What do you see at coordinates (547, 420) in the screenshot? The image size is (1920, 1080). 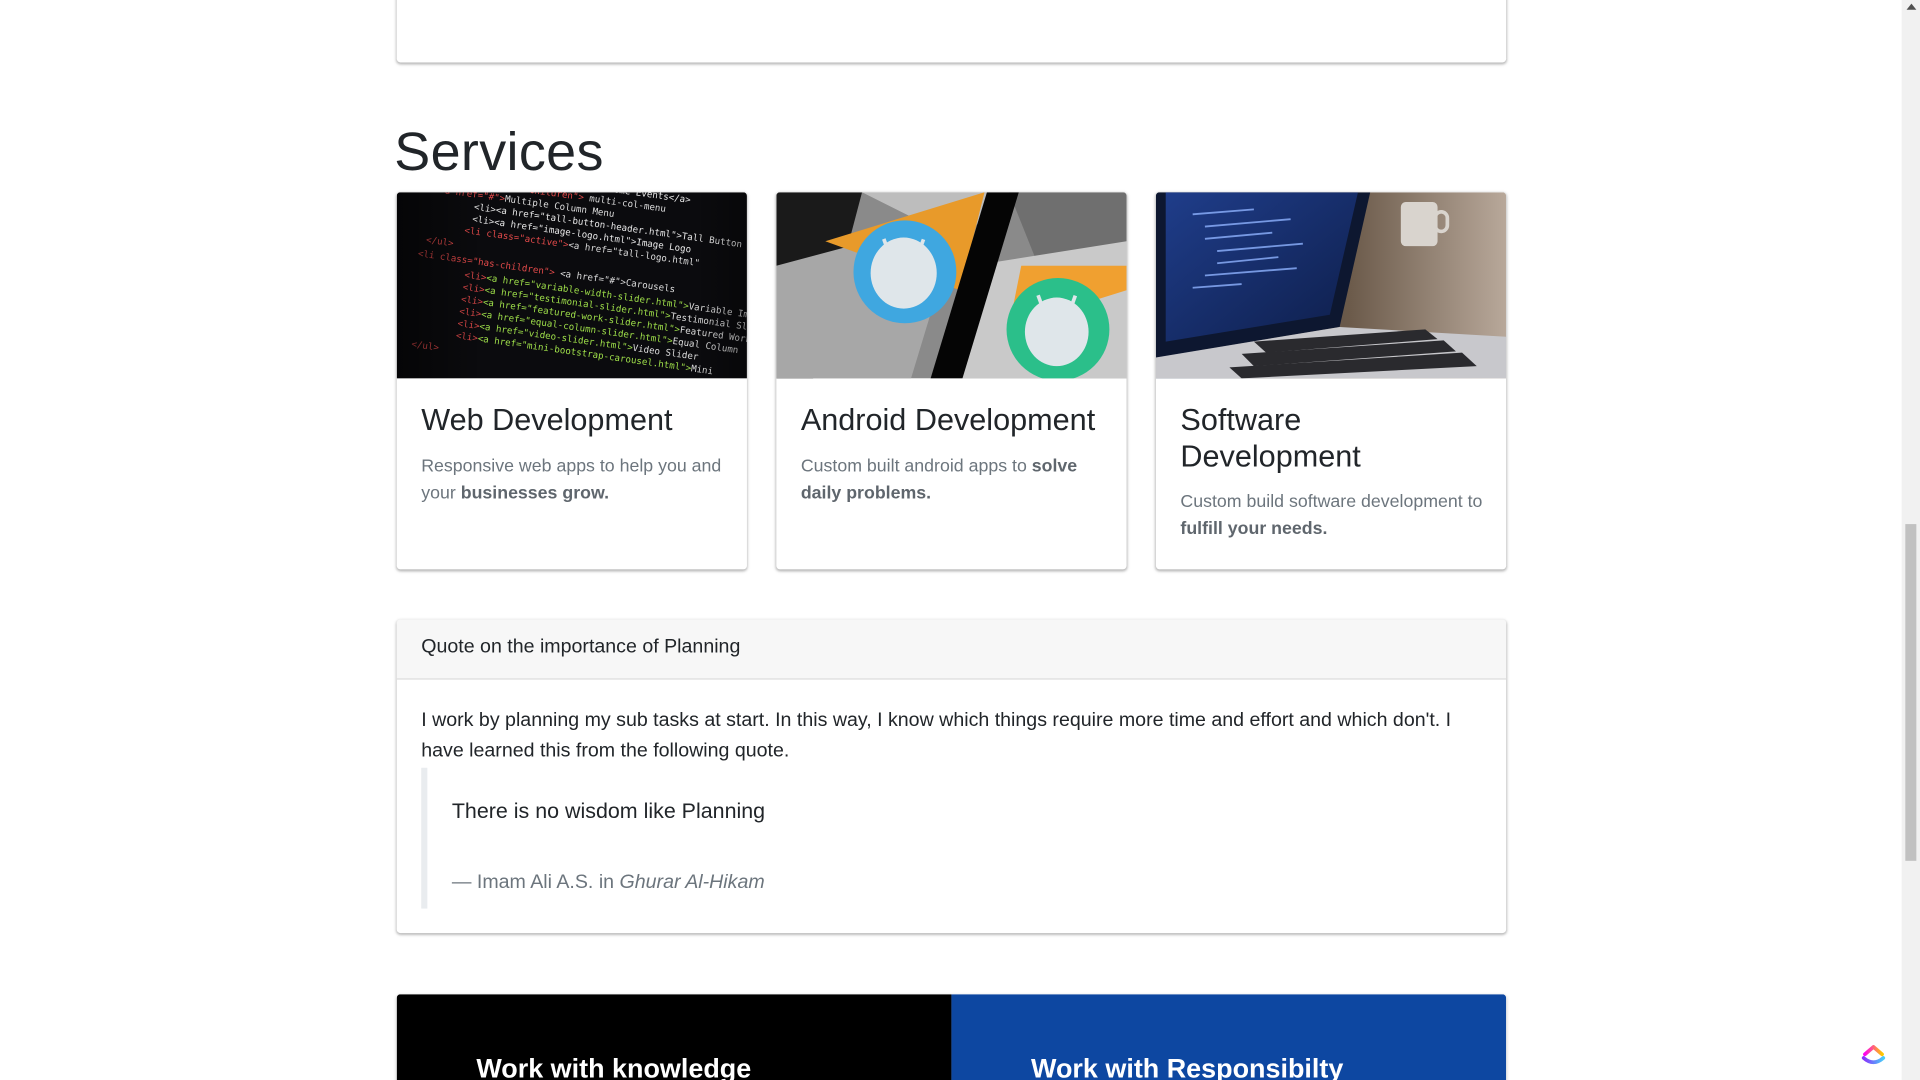 I see `service-title: Web Development` at bounding box center [547, 420].